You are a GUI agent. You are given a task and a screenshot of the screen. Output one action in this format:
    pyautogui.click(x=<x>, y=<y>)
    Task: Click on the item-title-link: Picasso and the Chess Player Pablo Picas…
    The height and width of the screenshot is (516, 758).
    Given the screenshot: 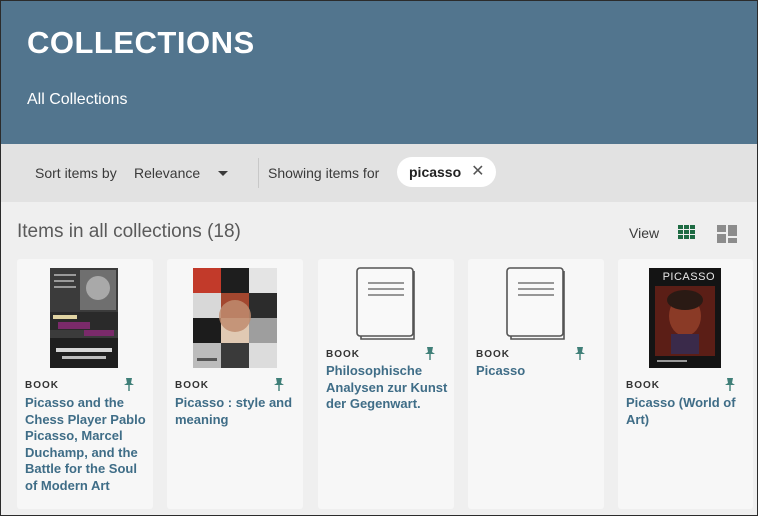 What is the action you would take?
    pyautogui.click(x=87, y=444)
    